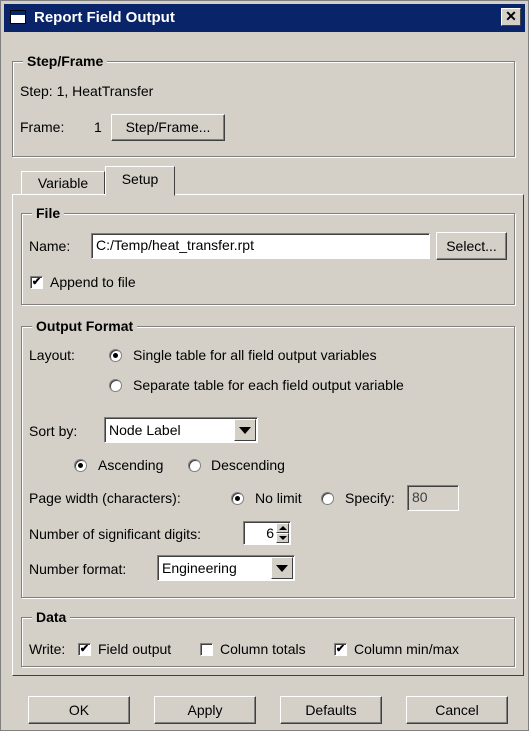 The height and width of the screenshot is (731, 529). Describe the element at coordinates (145, 430) in the screenshot. I see `sort-by-value: Node Label` at that location.